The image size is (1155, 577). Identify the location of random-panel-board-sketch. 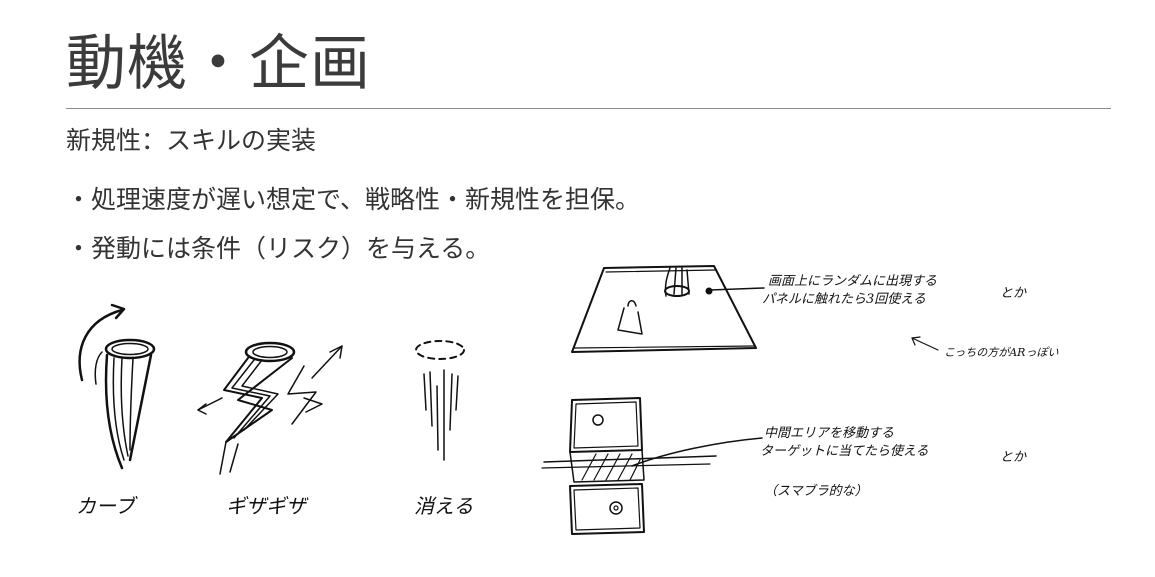
(664, 309).